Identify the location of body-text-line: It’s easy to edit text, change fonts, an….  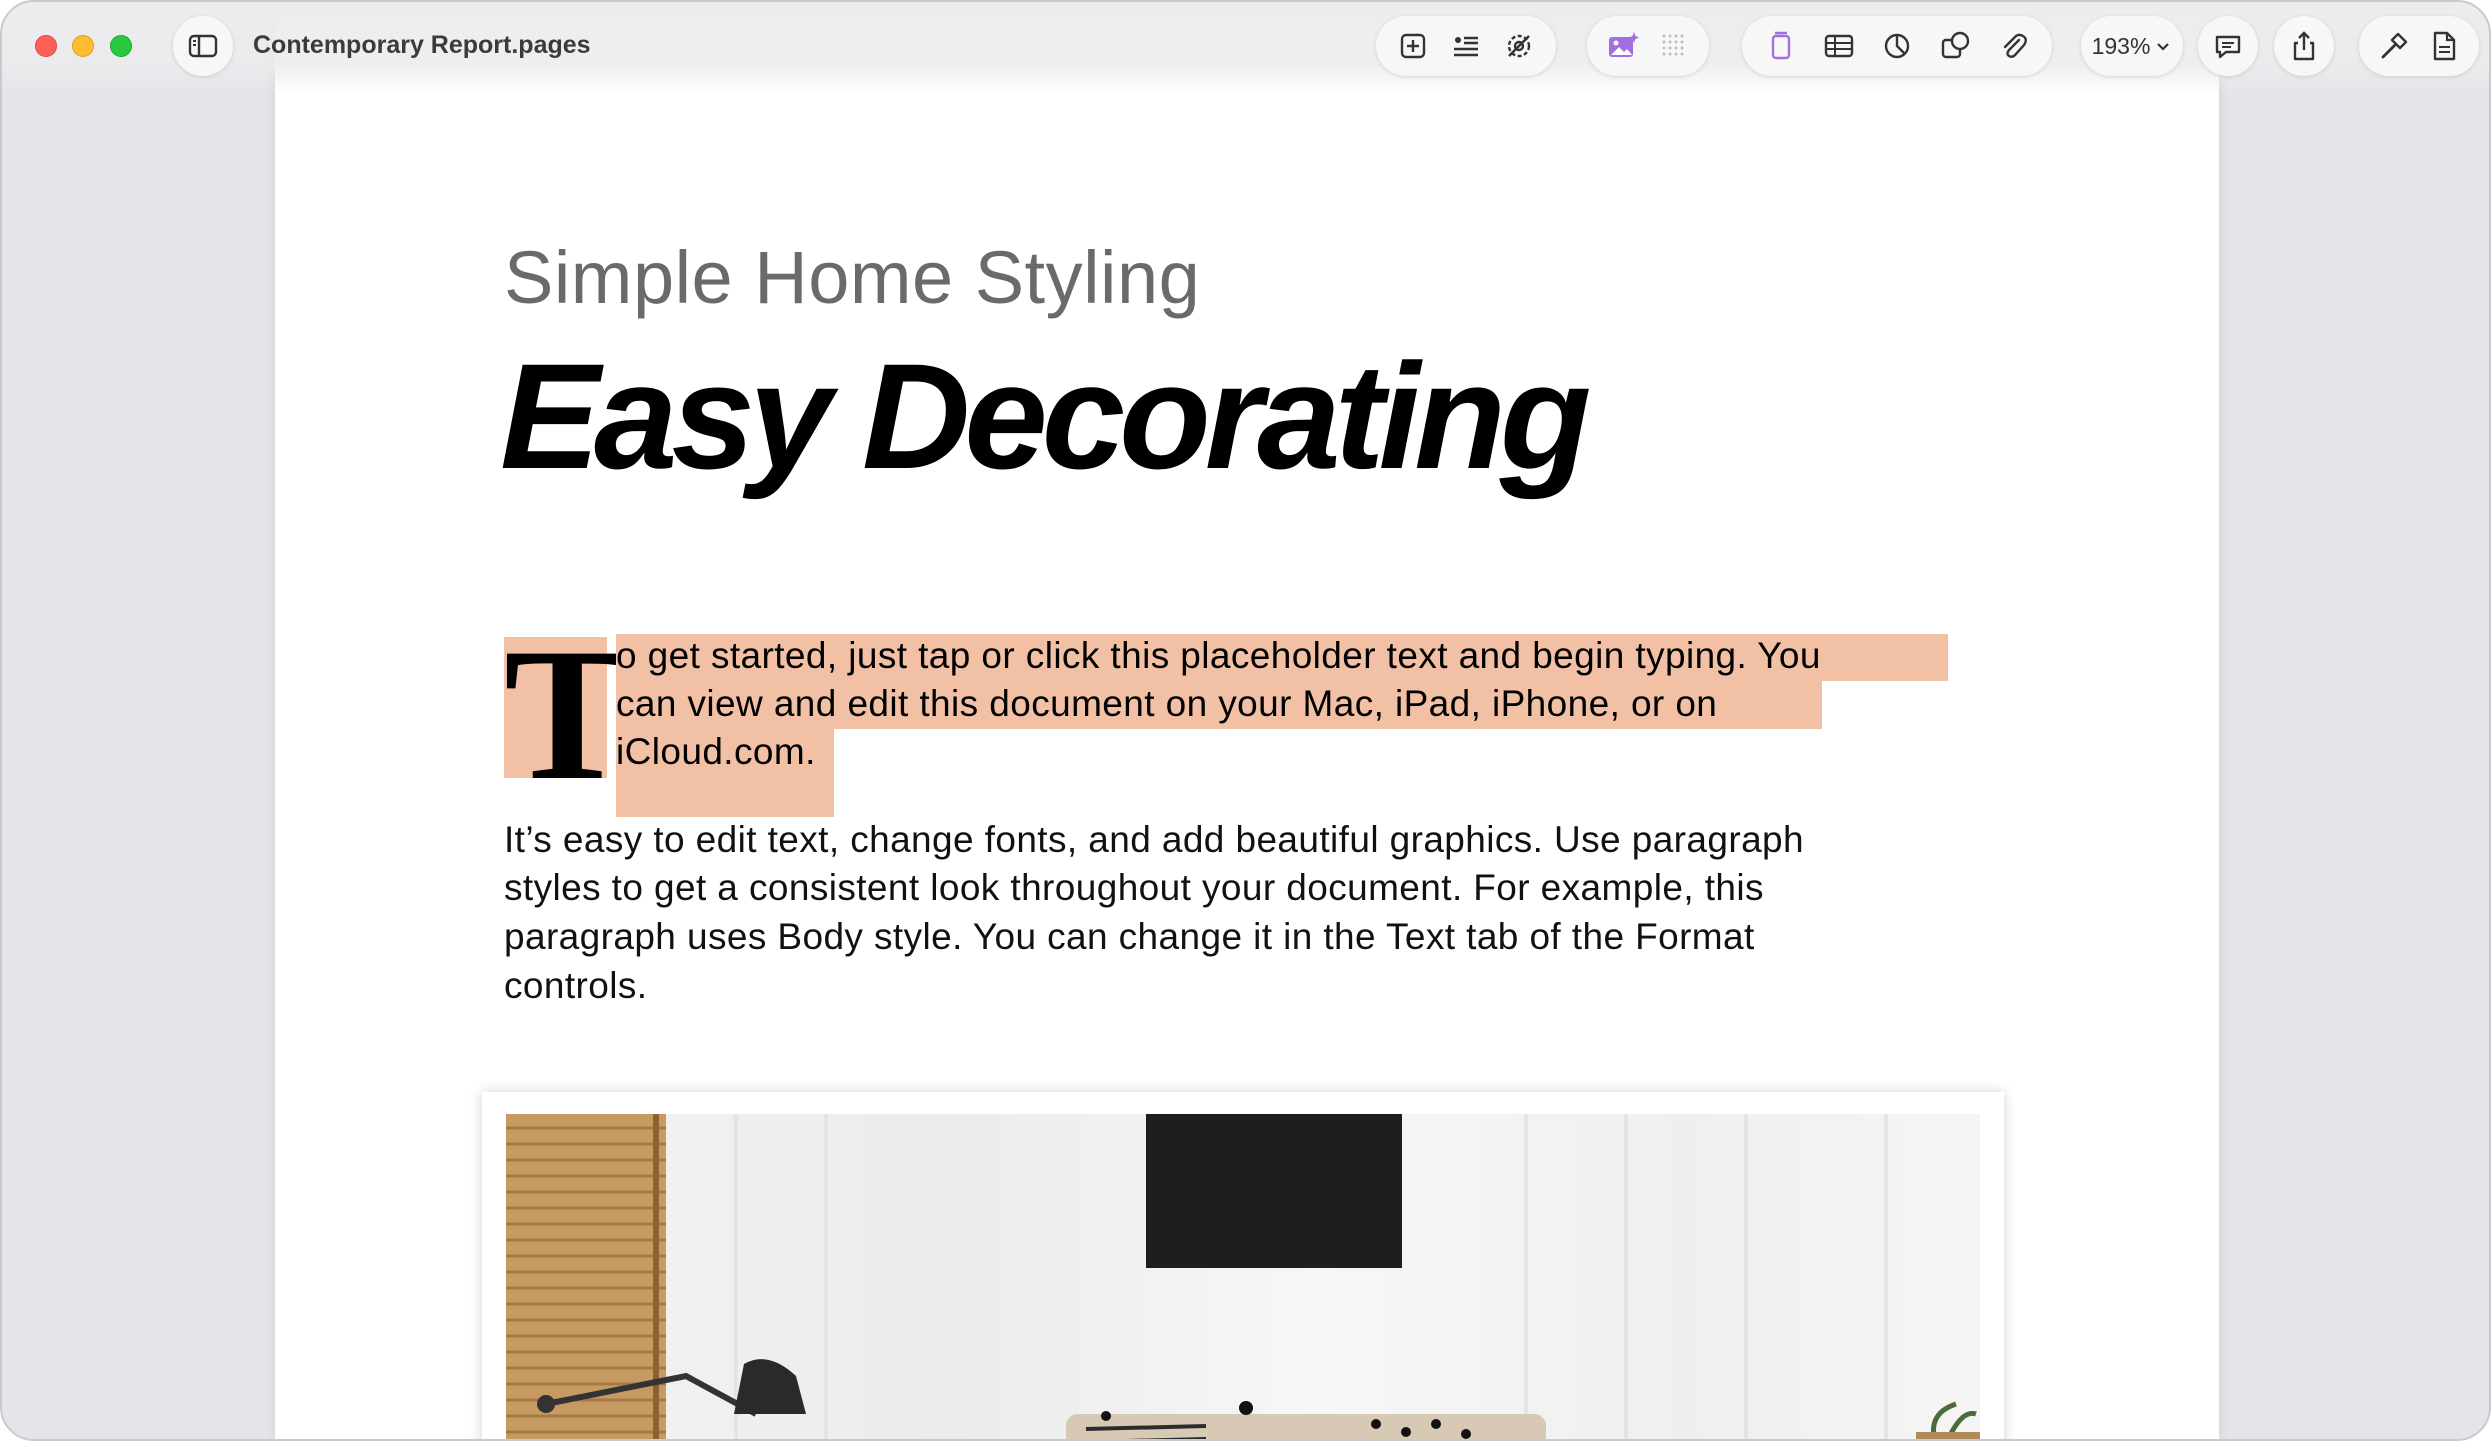
(1154, 840).